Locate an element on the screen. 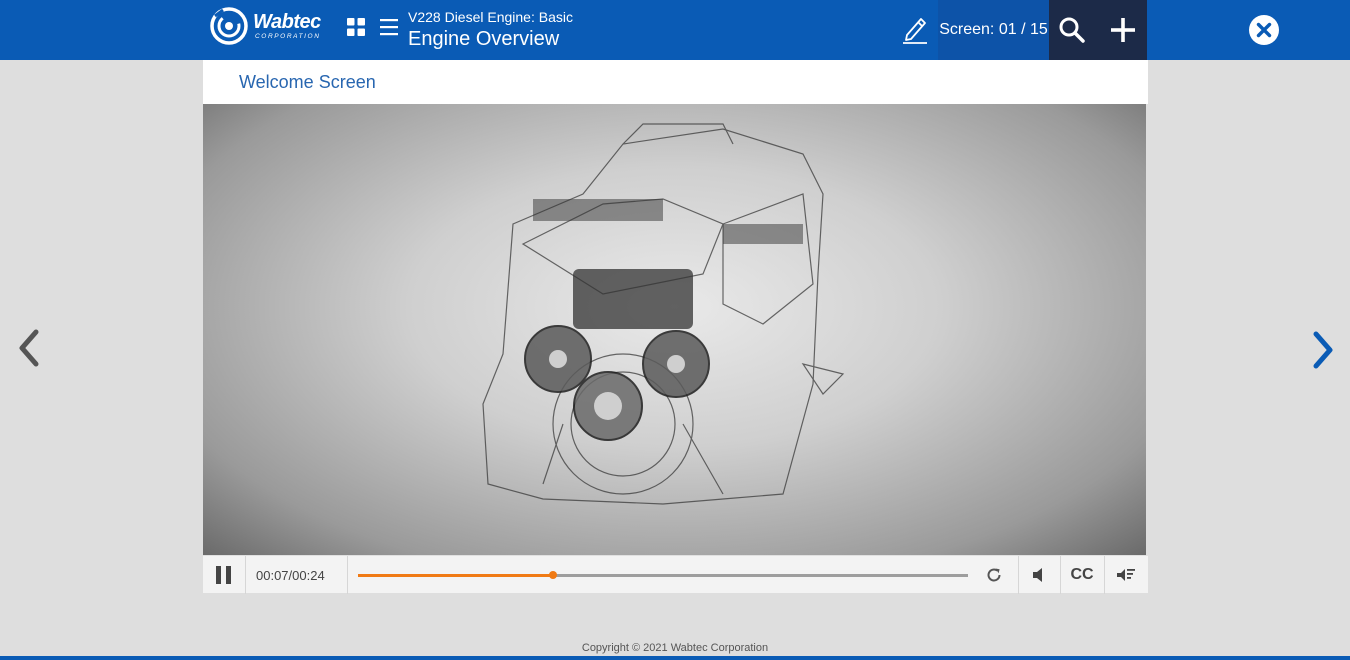 This screenshot has width=1350, height=660. menu-icon is located at coordinates (389, 27).